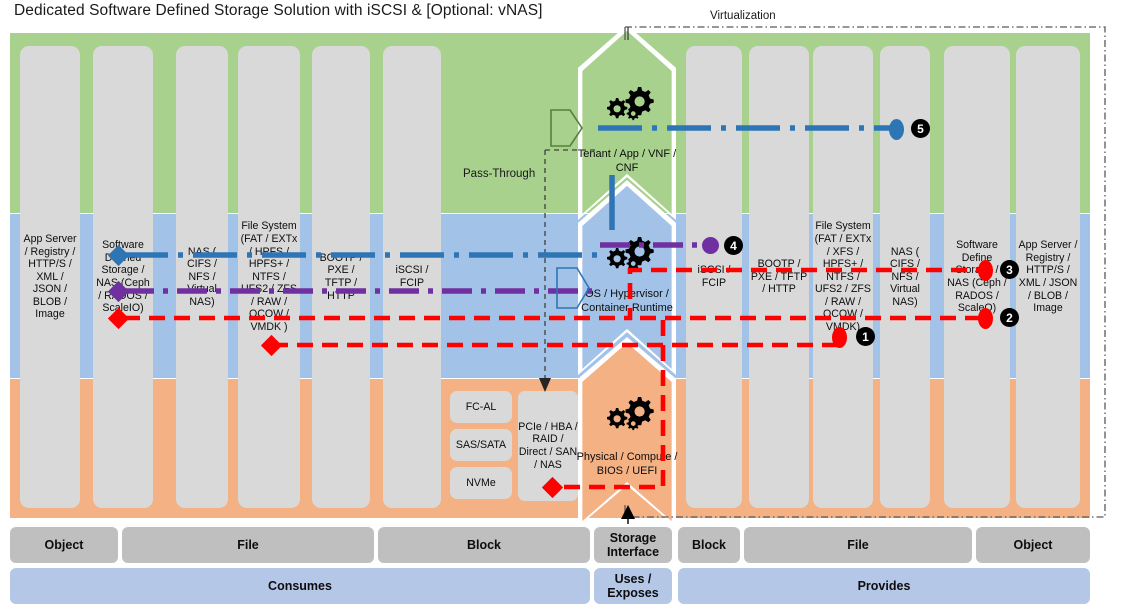  Describe the element at coordinates (300, 586) in the screenshot. I see `legend-consumes: Consumes` at that location.